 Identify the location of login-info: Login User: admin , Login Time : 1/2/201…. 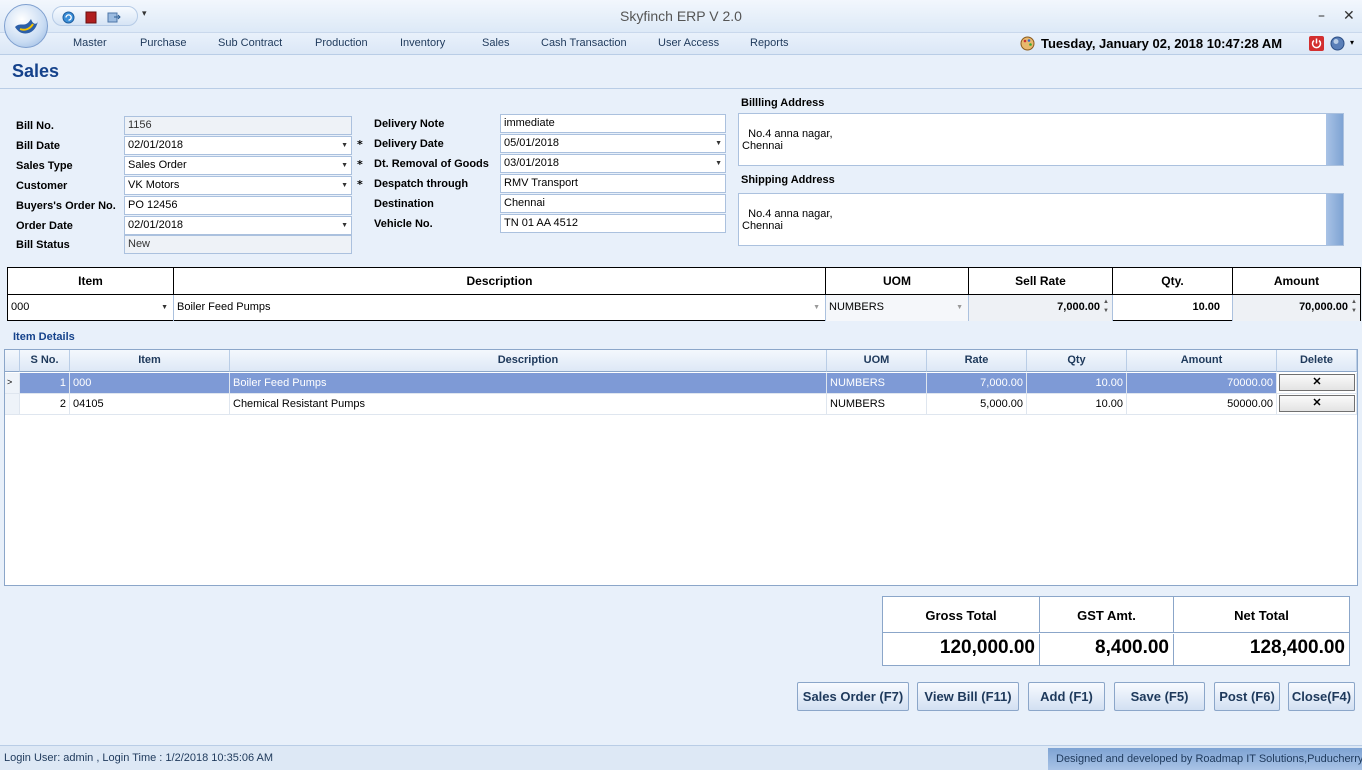
(139, 758).